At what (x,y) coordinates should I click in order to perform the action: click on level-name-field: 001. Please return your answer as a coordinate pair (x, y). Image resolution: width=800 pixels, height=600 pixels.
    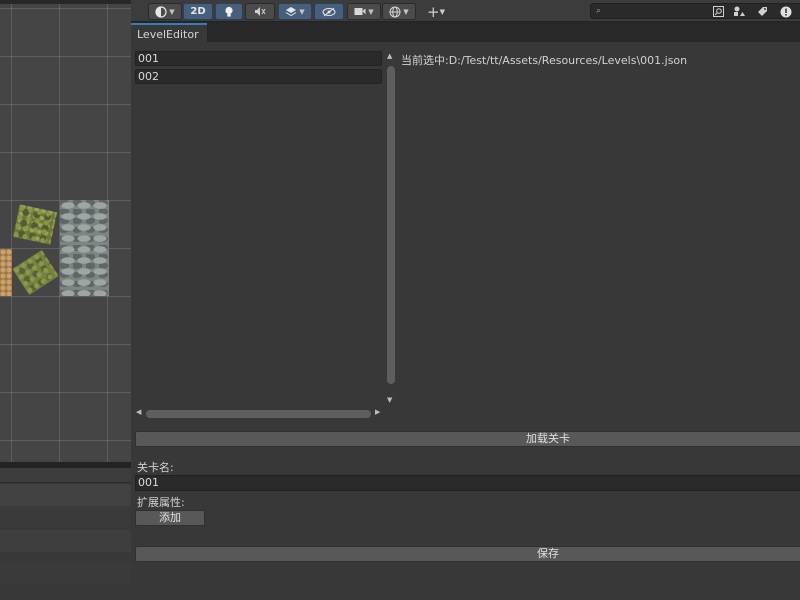
    Looking at the image, I should click on (467, 483).